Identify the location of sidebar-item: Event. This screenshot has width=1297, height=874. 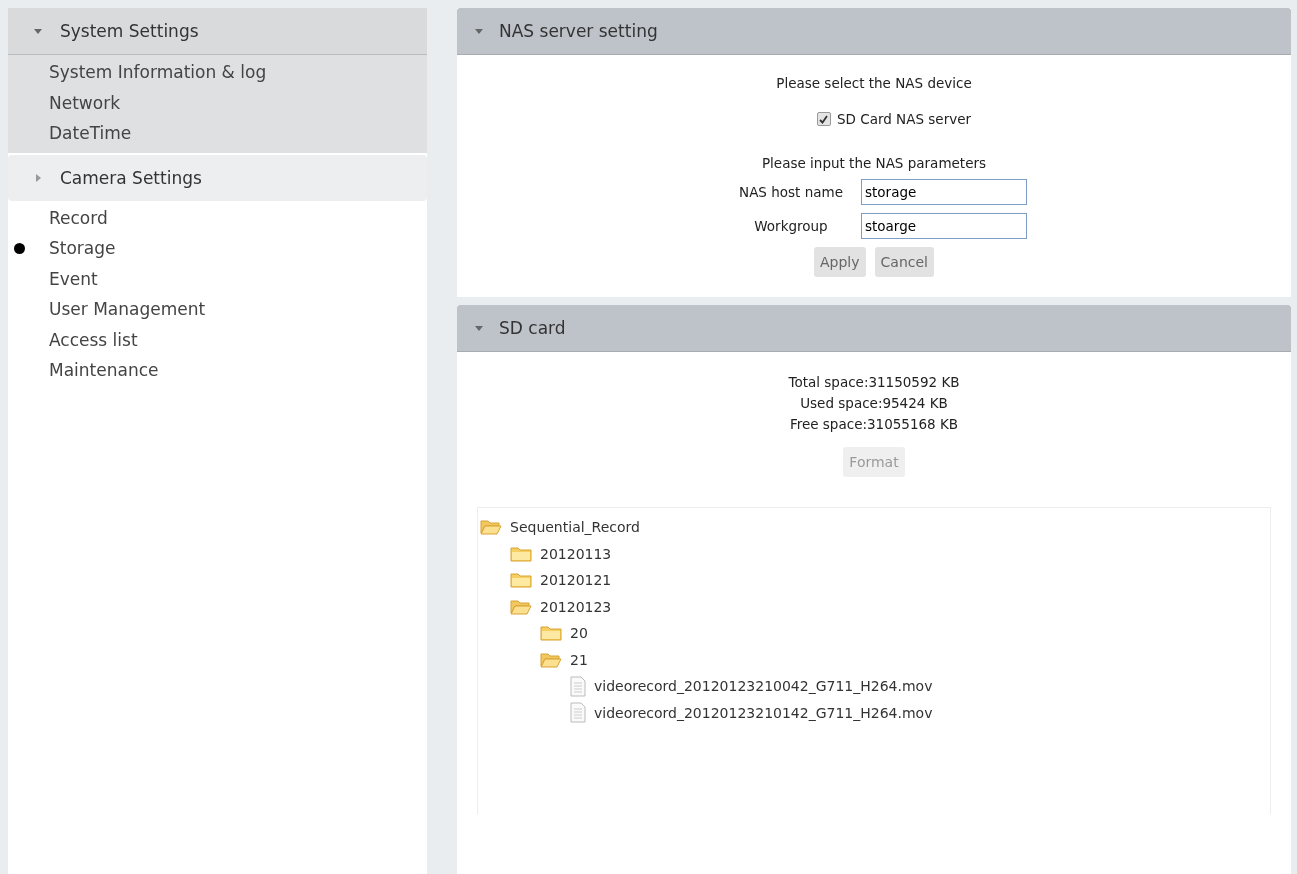
(73, 278).